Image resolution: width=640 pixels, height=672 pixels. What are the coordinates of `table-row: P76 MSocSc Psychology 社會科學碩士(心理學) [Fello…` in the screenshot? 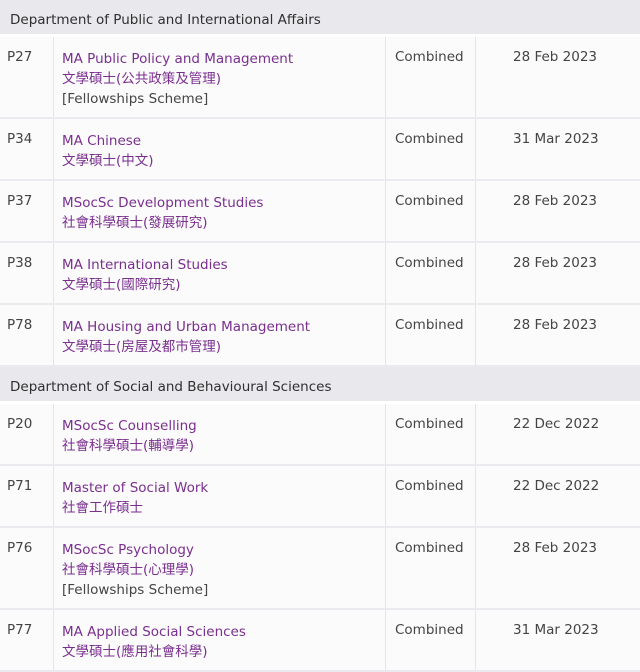 It's located at (320, 569).